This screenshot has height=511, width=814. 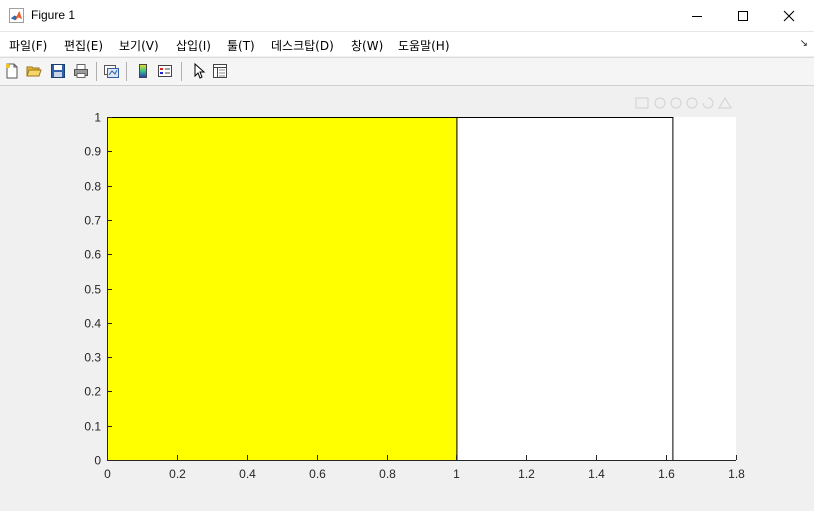 What do you see at coordinates (676, 103) in the screenshot?
I see `zoom-in-icon` at bounding box center [676, 103].